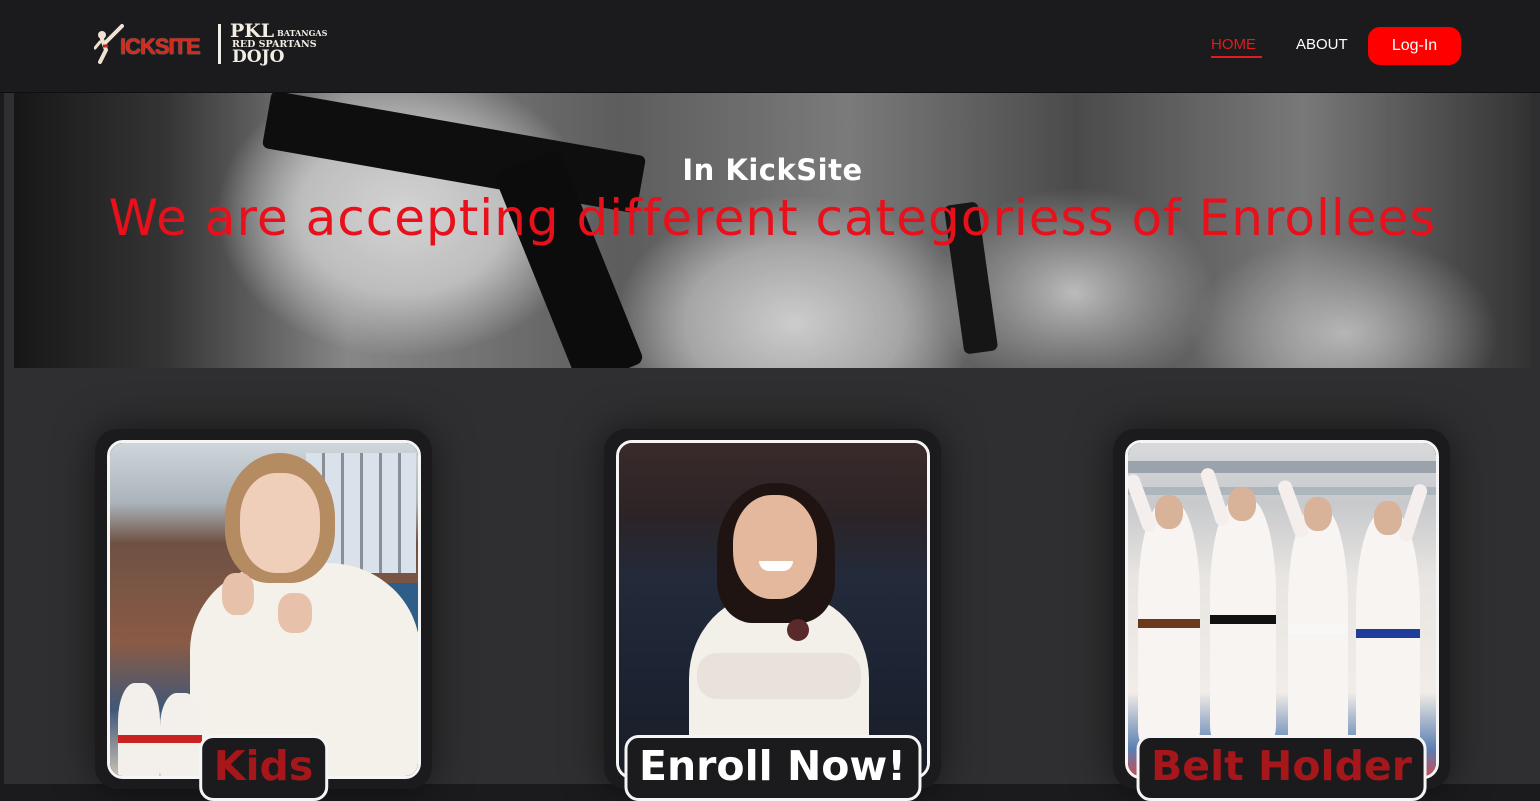 This screenshot has height=801, width=1540. What do you see at coordinates (215, 44) in the screenshot?
I see `kicksite-logo: ICKSITE PKL BATANGAS RED SPARTANS DOJO` at bounding box center [215, 44].